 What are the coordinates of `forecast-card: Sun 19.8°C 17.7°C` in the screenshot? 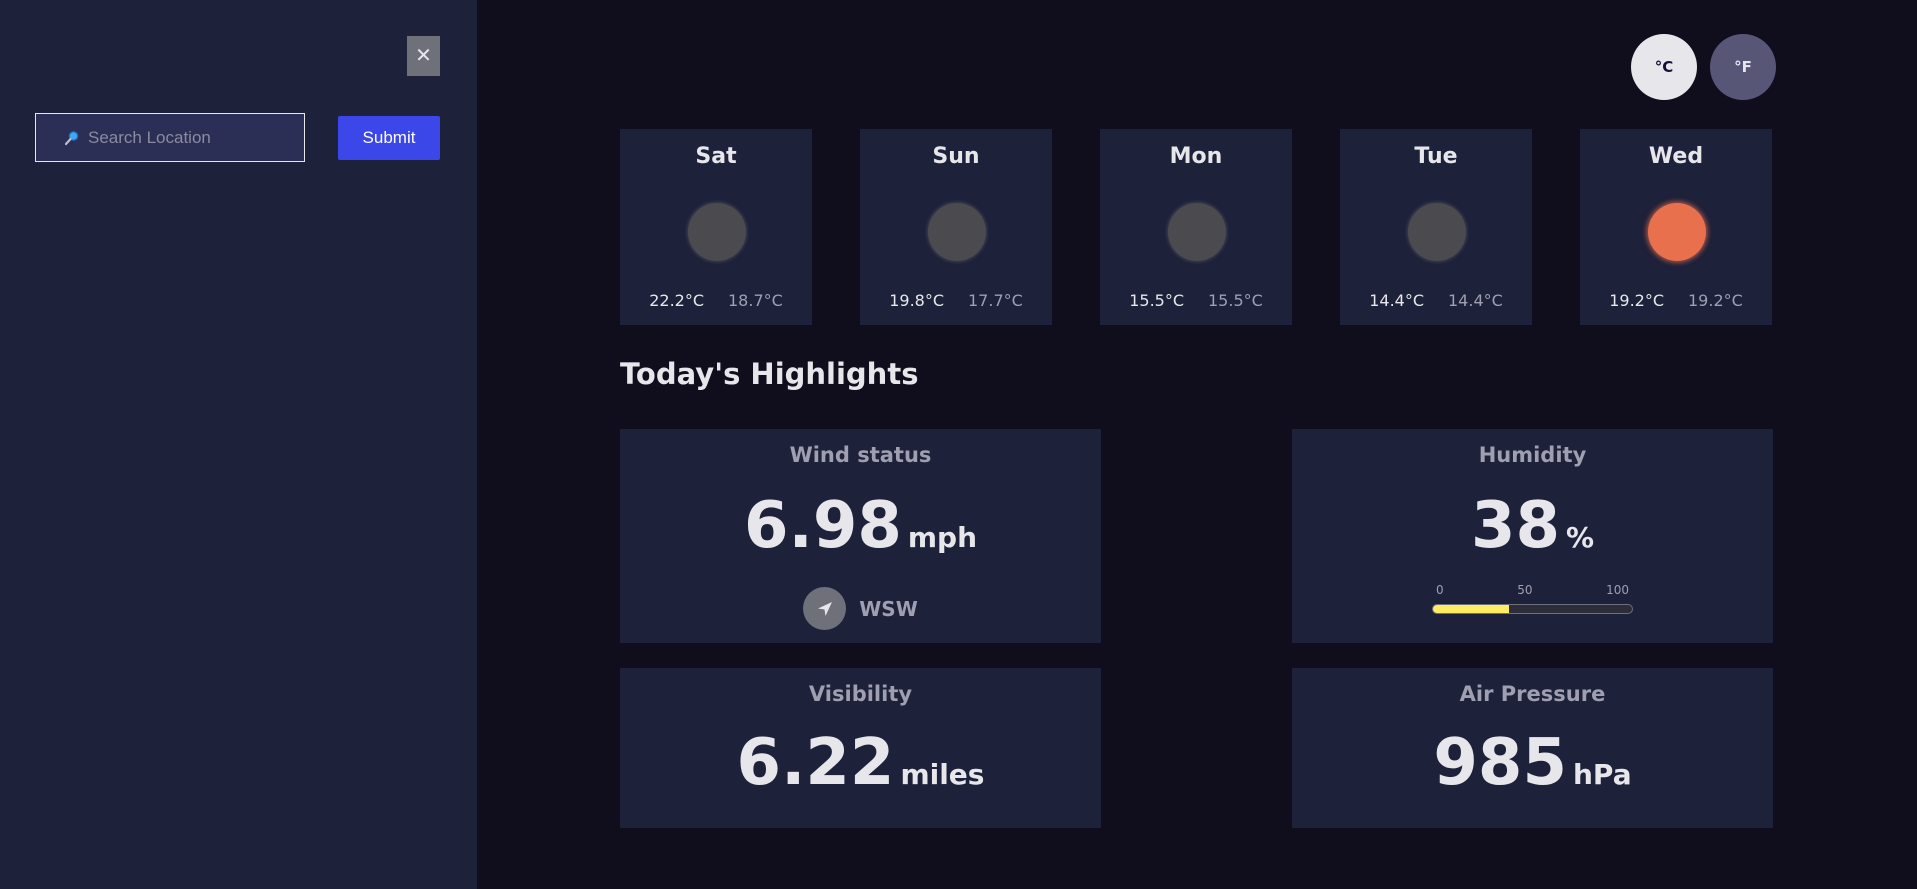 It's located at (956, 227).